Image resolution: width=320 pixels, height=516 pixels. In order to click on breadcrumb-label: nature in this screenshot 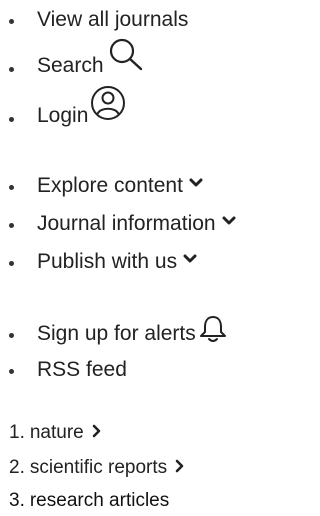, I will do `click(57, 433)`.